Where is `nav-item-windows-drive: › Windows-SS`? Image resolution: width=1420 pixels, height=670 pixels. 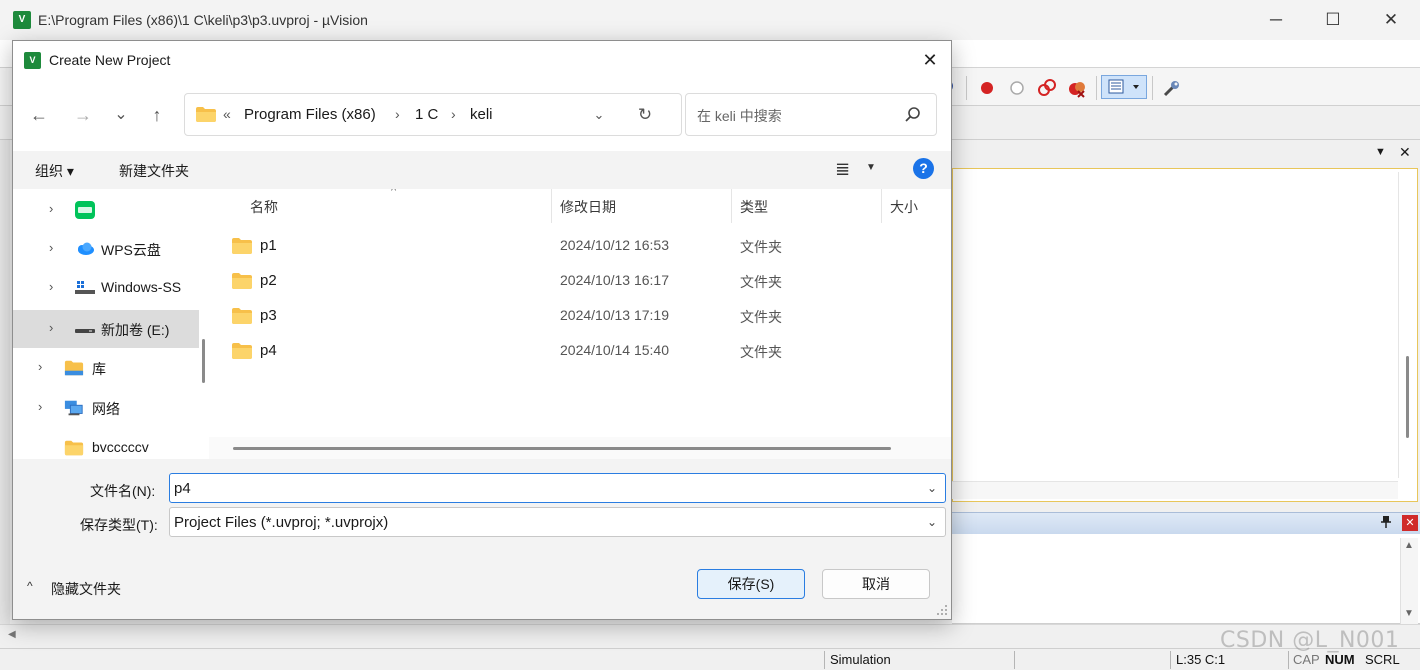 nav-item-windows-drive: › Windows-SS is located at coordinates (106, 288).